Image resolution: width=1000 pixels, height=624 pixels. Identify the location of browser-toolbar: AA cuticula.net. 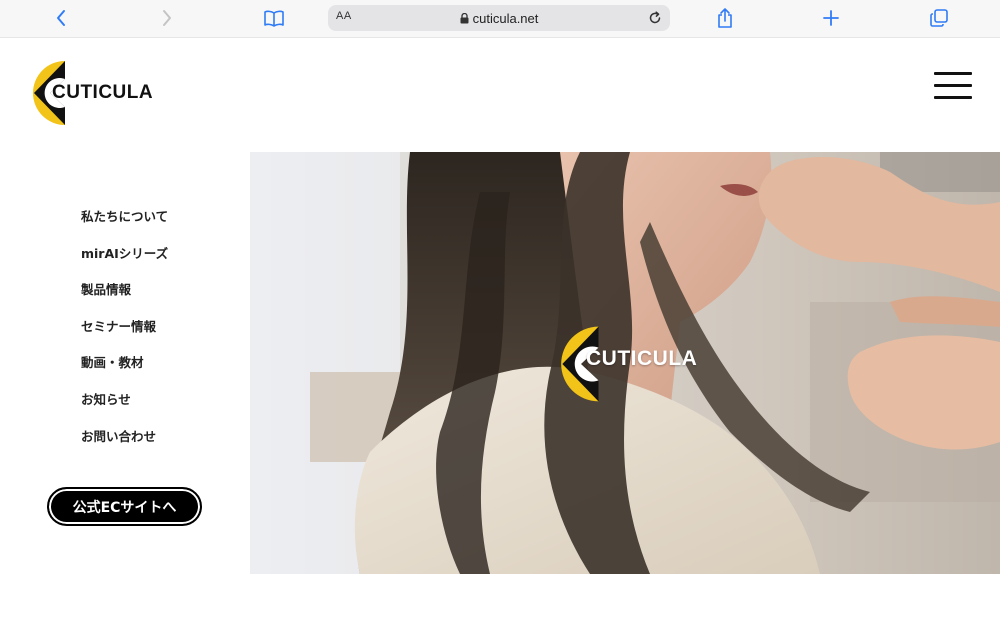
(500, 19).